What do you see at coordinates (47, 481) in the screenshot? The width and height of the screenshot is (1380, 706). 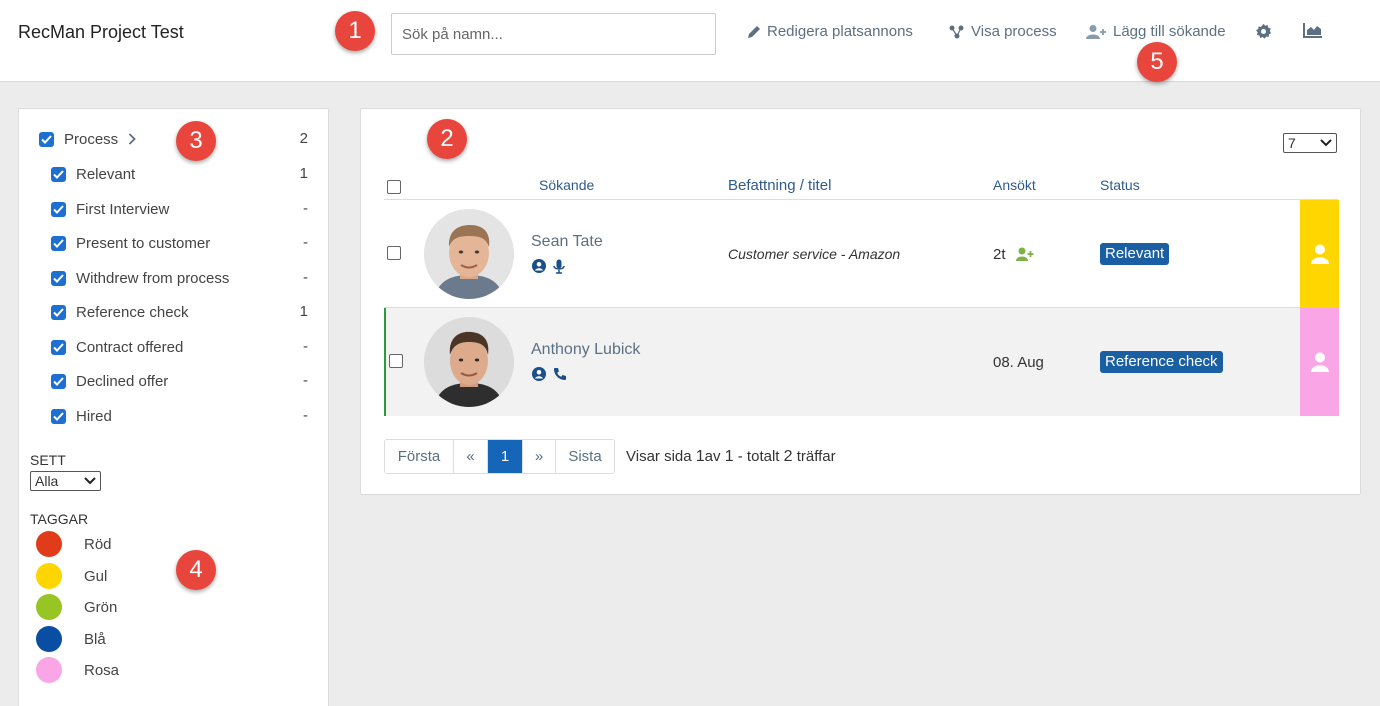 I see `seen-value: Alla` at bounding box center [47, 481].